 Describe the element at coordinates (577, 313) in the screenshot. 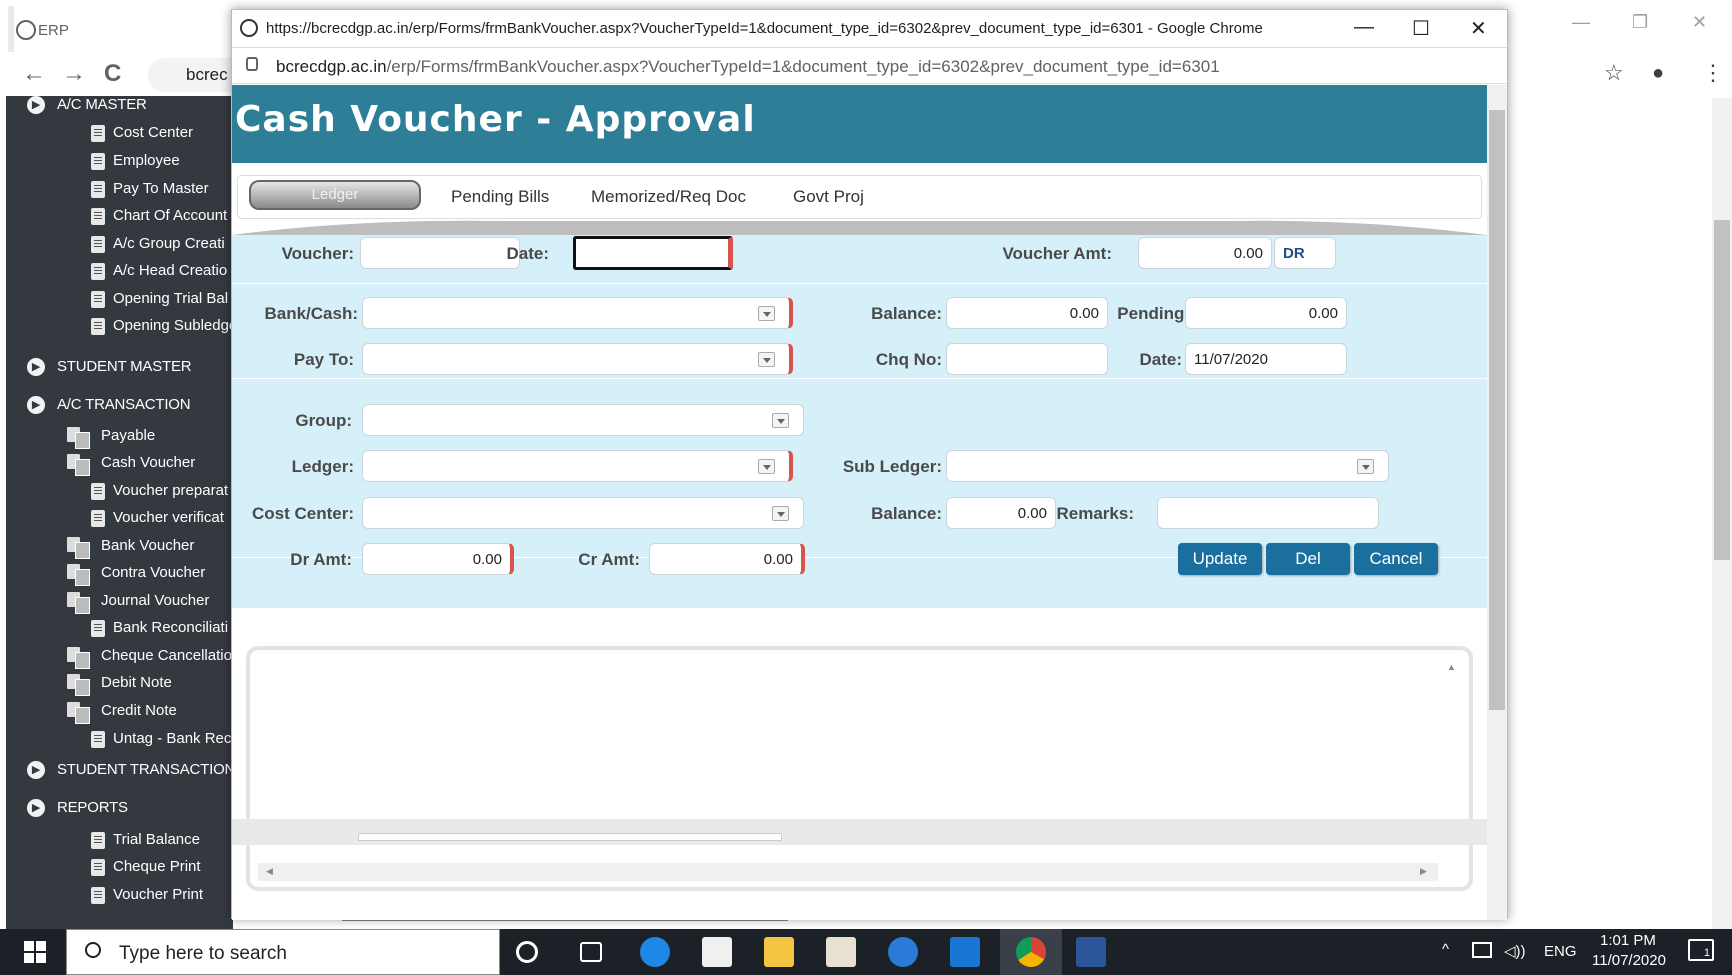

I see `bank-cash-select` at that location.